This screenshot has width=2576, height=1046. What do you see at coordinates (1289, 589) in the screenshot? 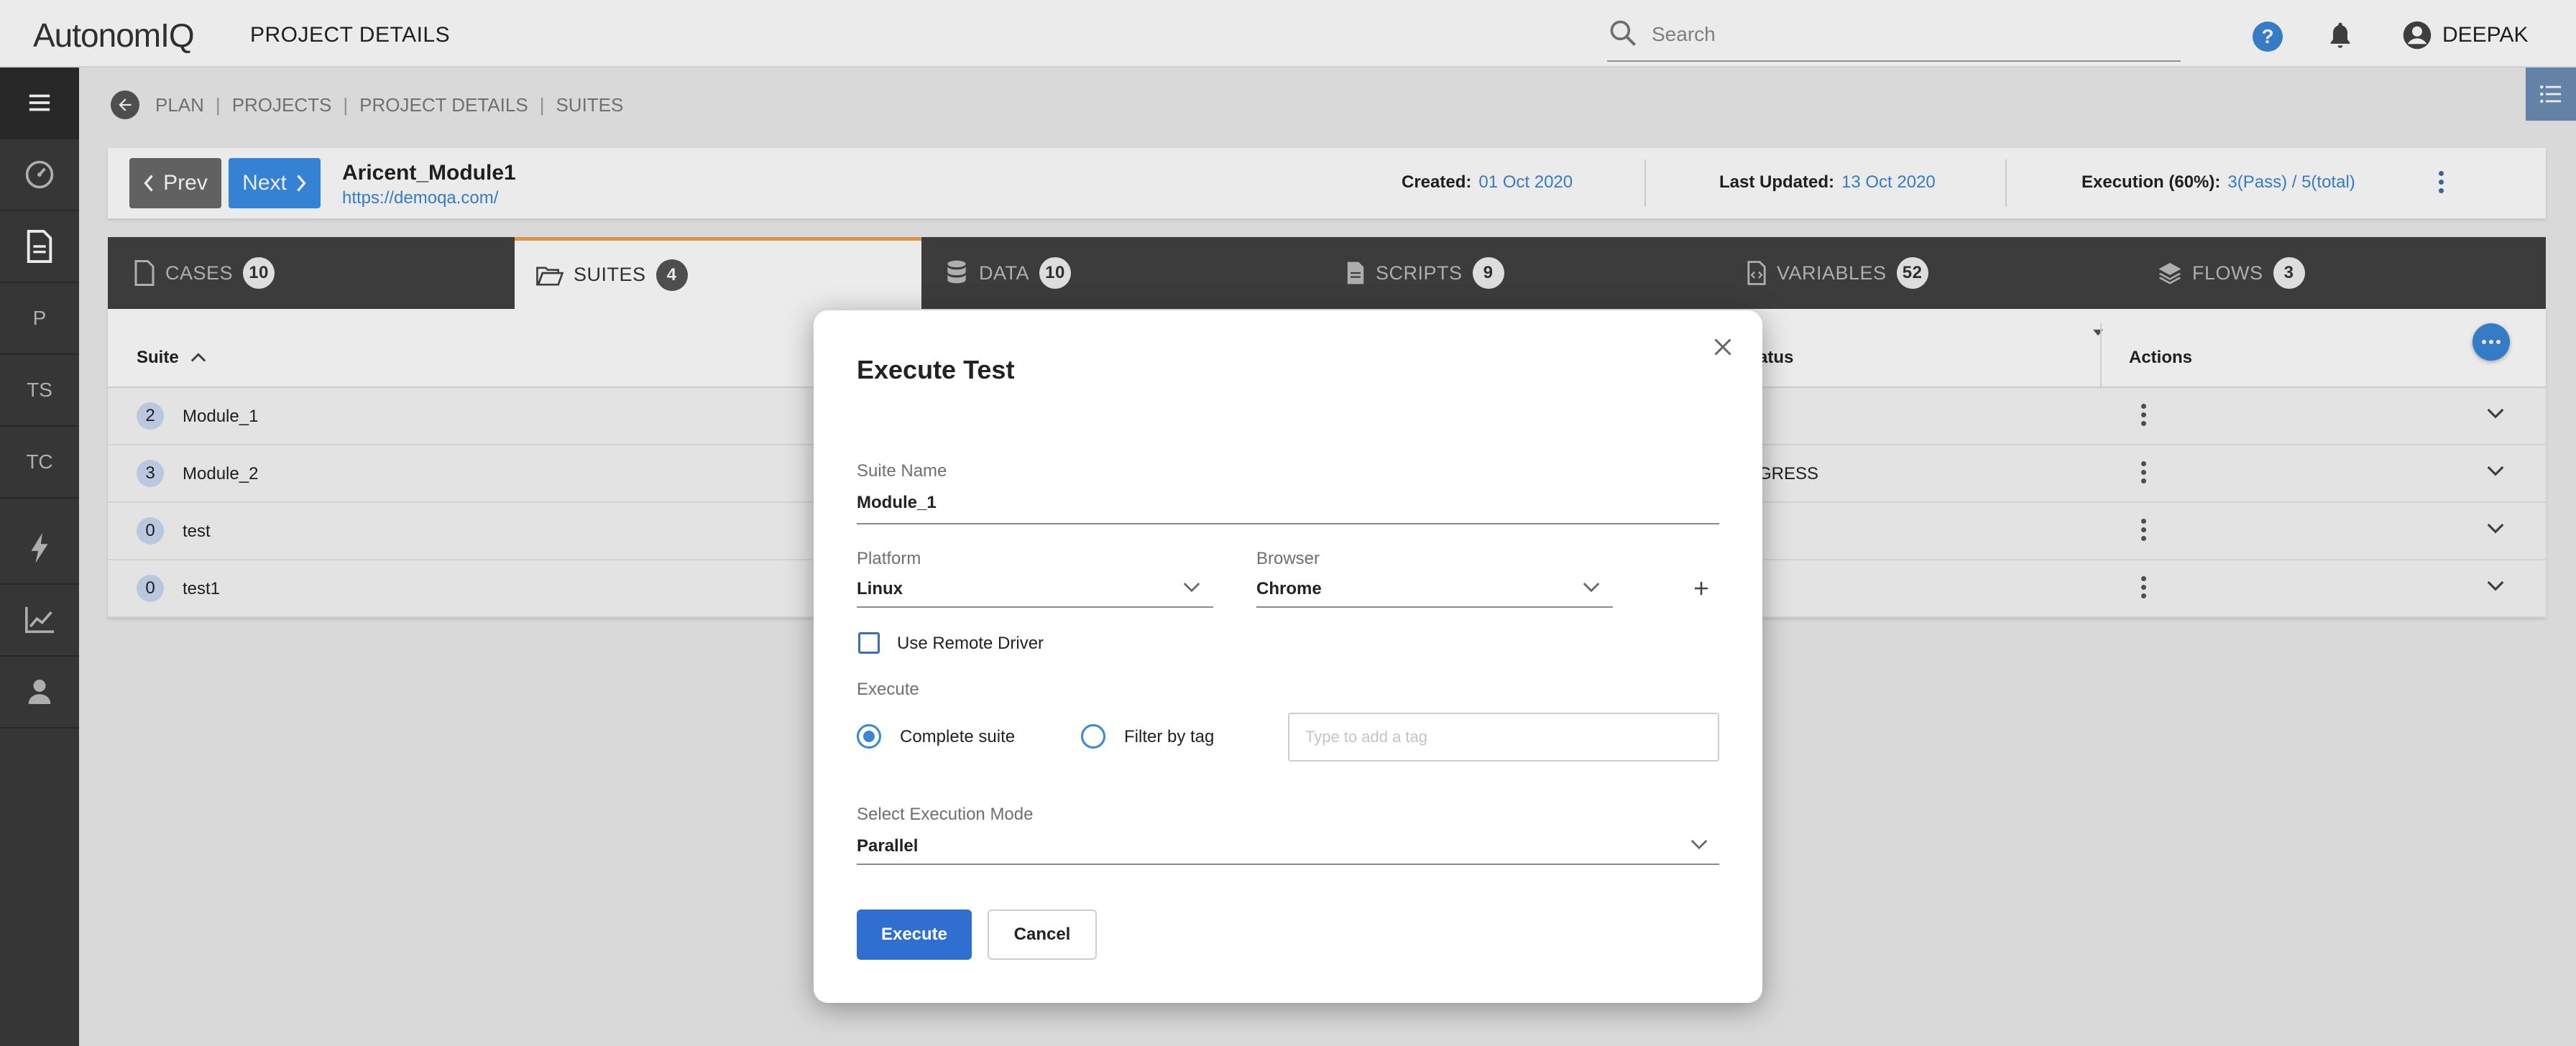
I see `browser-select: Chrome` at bounding box center [1289, 589].